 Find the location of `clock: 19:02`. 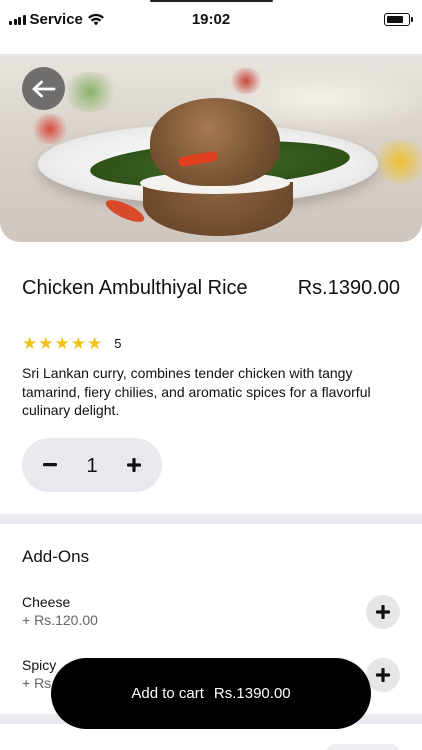

clock: 19:02 is located at coordinates (211, 19).